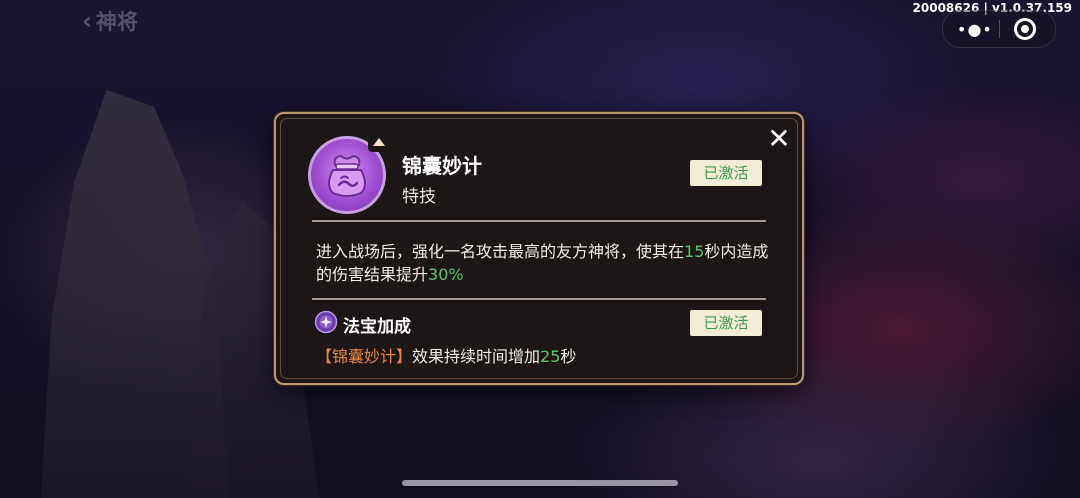 The width and height of the screenshot is (1080, 498). I want to click on bonus-text: 效果持续时间增加, so click(476, 356).